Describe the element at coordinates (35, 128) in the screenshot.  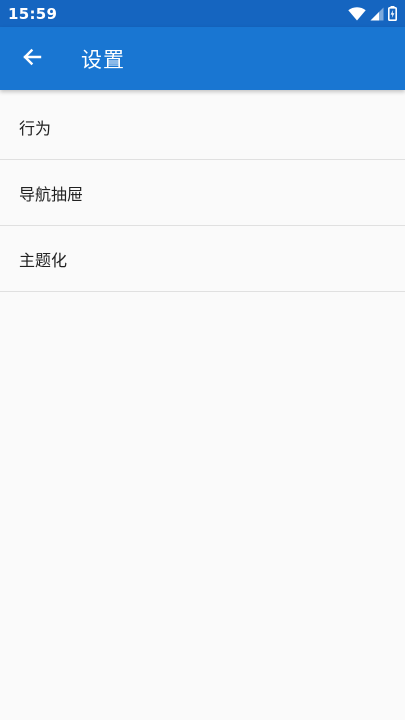
I see `settings-item-label: 行为` at that location.